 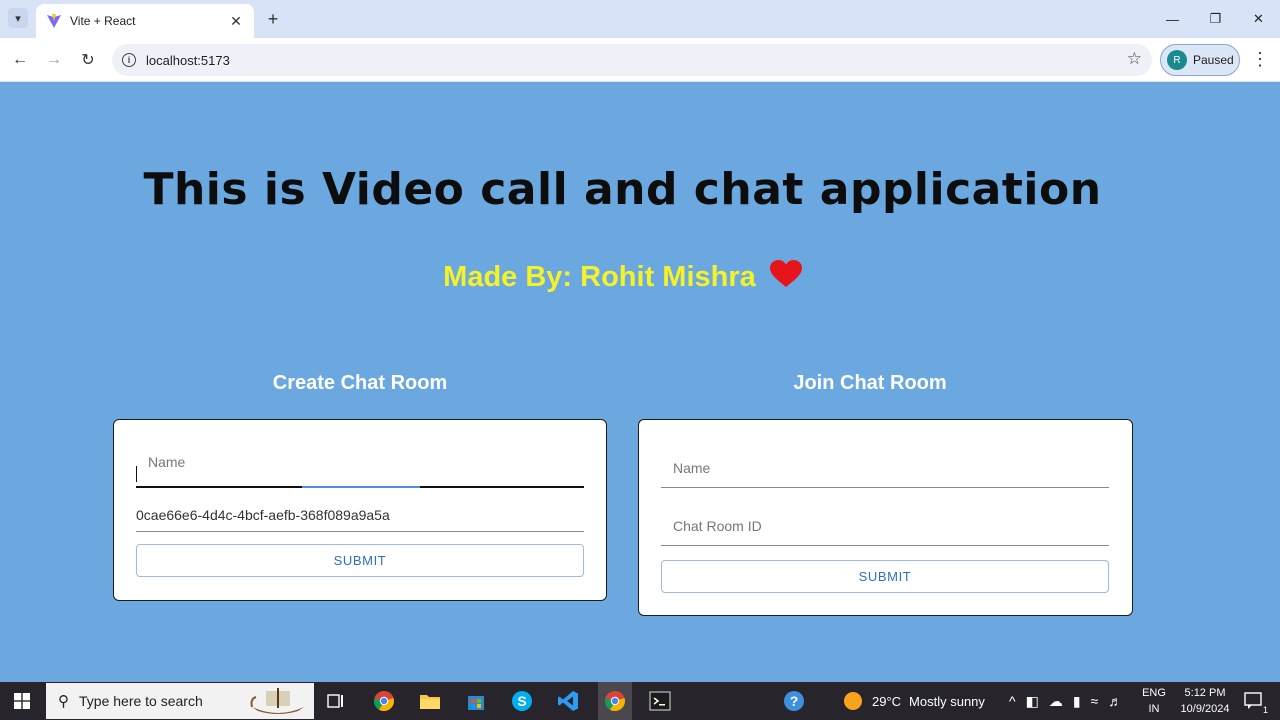 I want to click on site-info-icon: i, so click(x=129, y=60).